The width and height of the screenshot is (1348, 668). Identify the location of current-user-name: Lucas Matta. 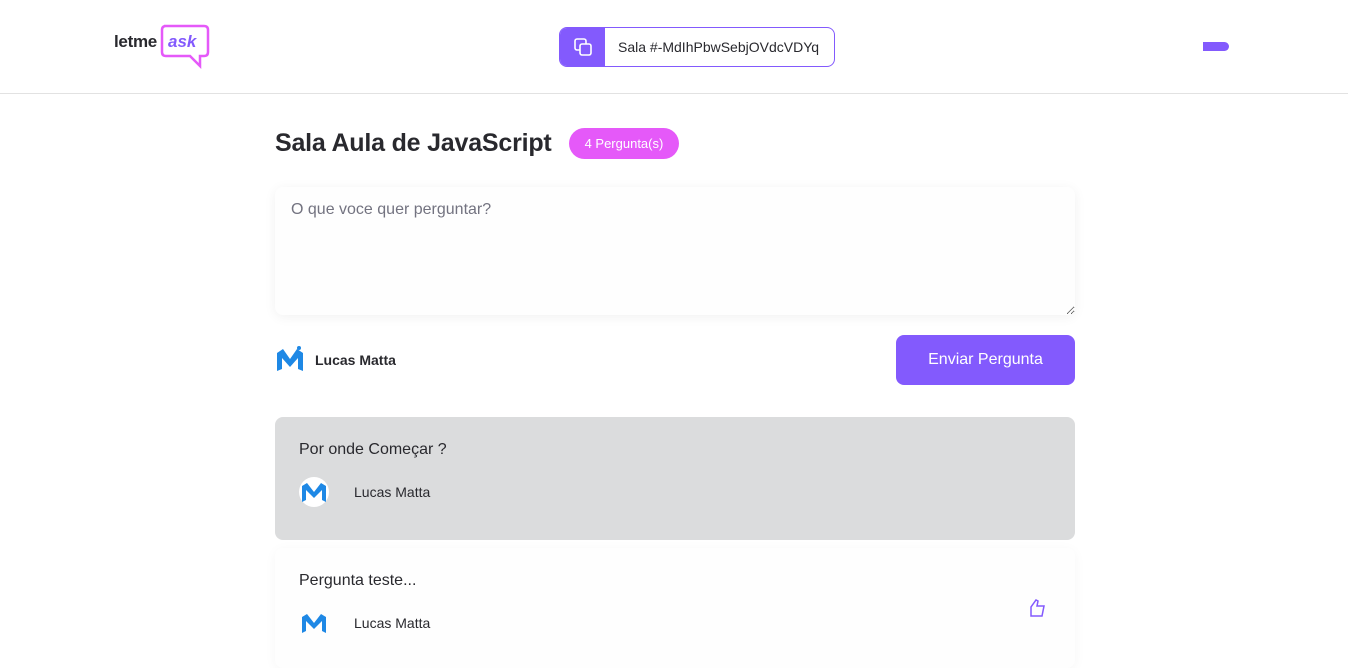
(355, 360).